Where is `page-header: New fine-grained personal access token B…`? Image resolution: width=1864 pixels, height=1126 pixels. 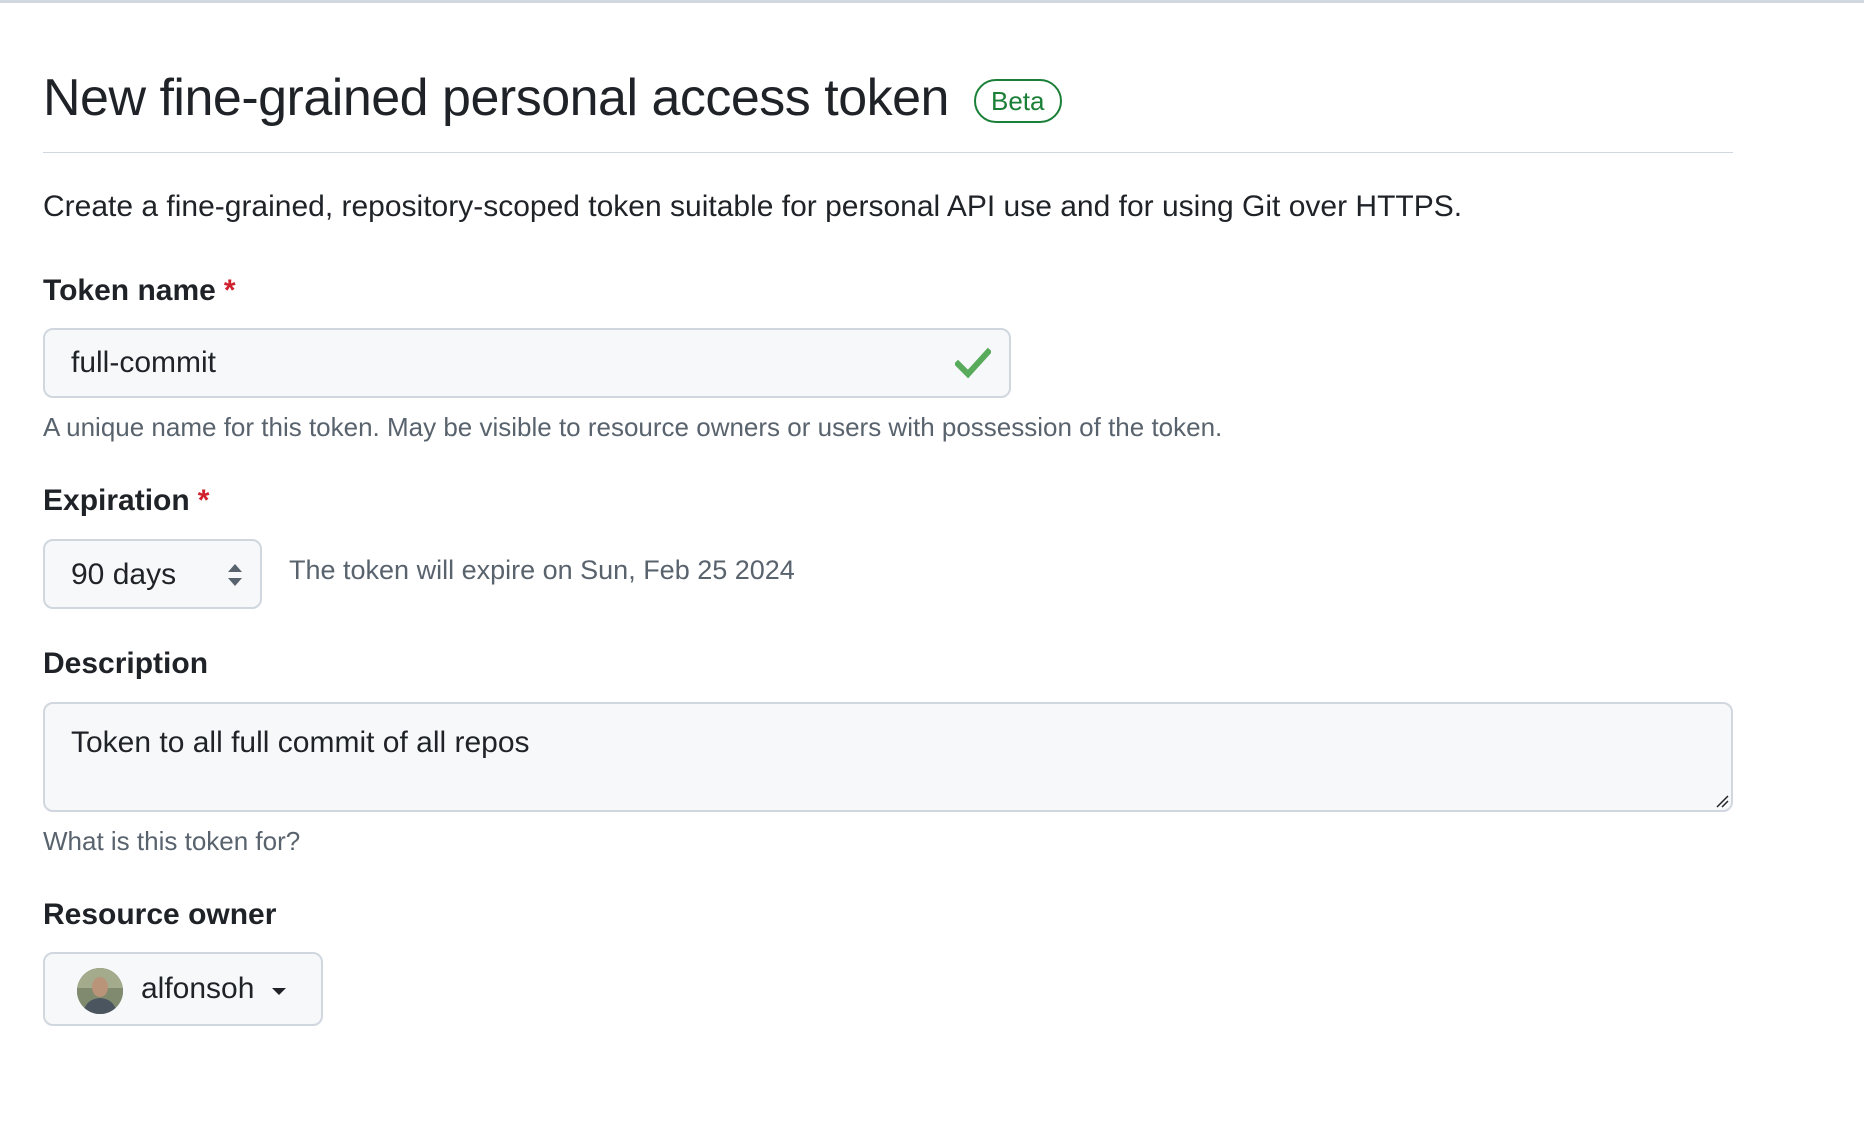 page-header: New fine-grained personal access token B… is located at coordinates (888, 107).